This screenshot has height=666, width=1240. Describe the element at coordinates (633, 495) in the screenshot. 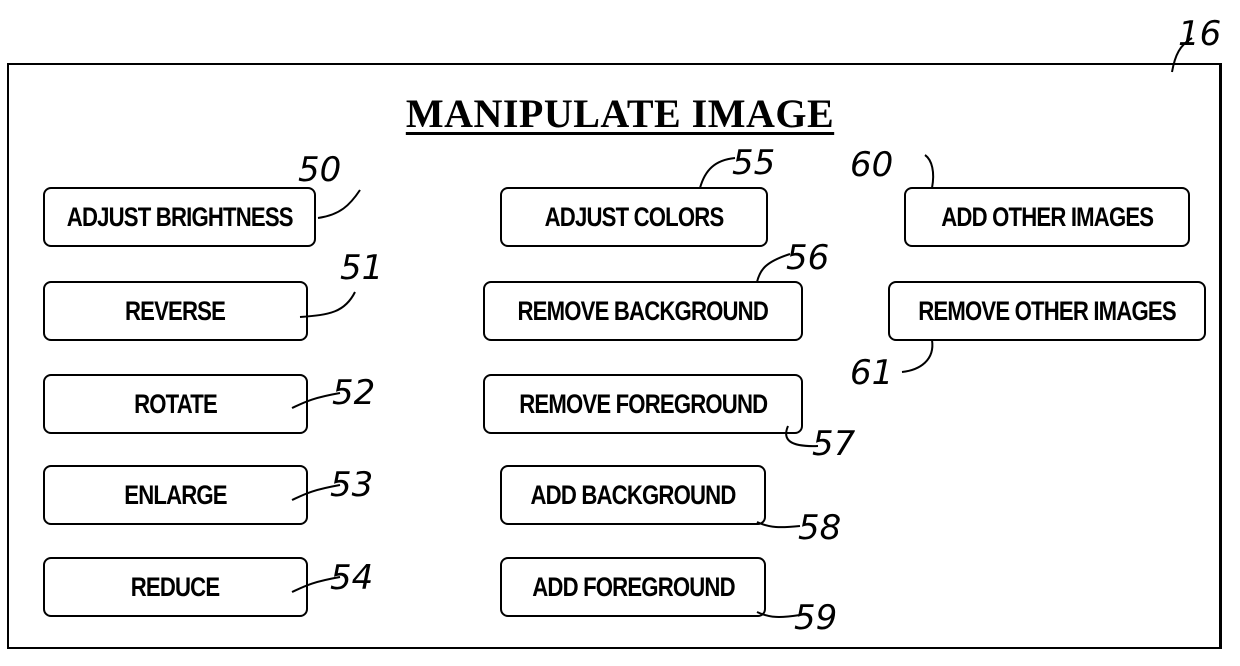

I see `add-background-button: ADD BACKGROUND` at that location.